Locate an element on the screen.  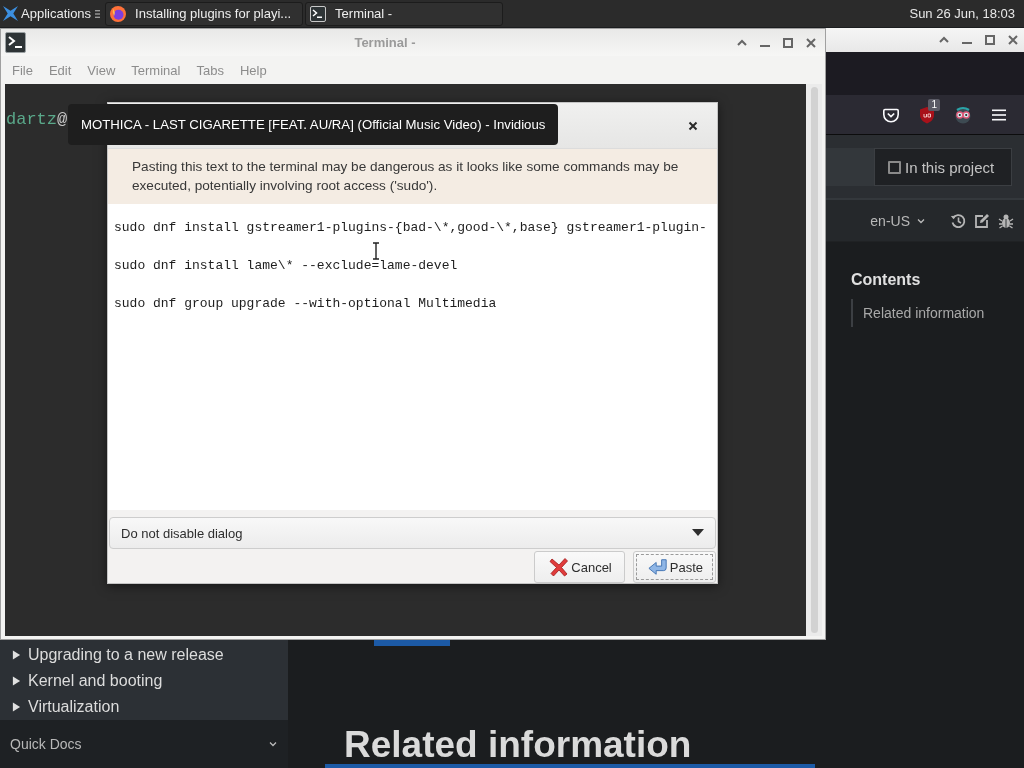
bug-icon is located at coordinates (1006, 220).